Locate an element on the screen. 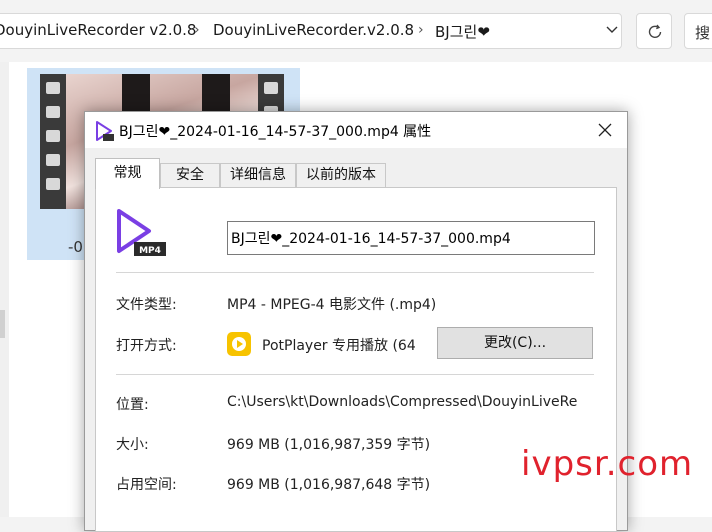  svg-text: MP4 is located at coordinates (150, 251).